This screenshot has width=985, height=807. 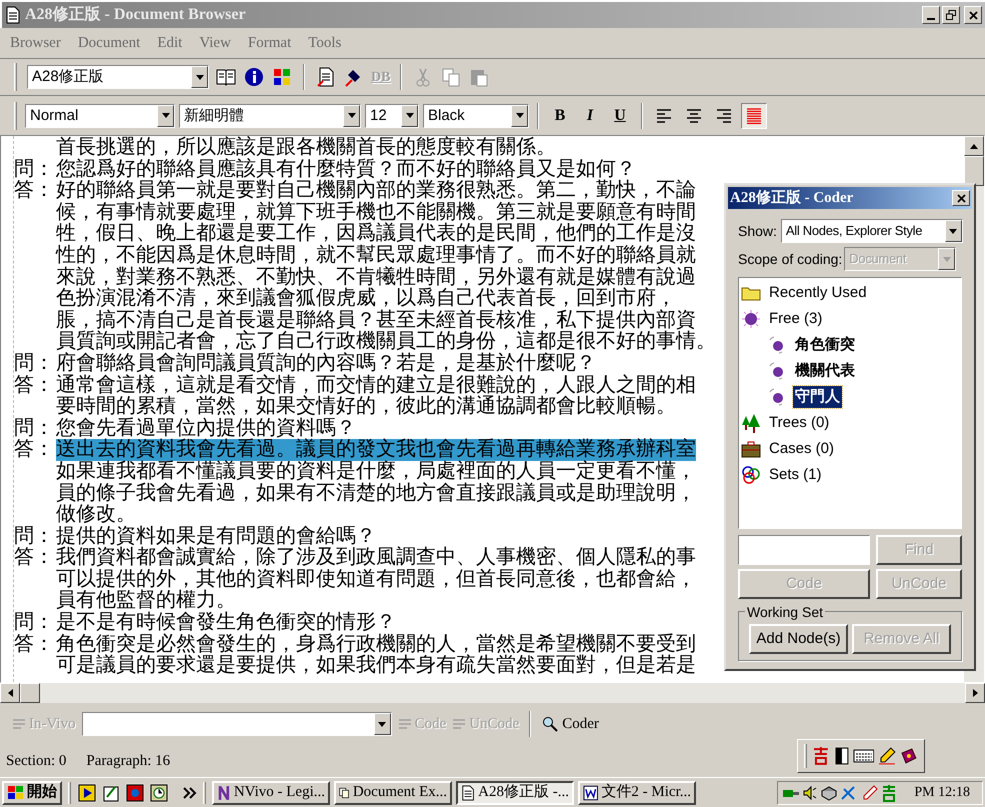 What do you see at coordinates (13, 15) in the screenshot?
I see `document-icon` at bounding box center [13, 15].